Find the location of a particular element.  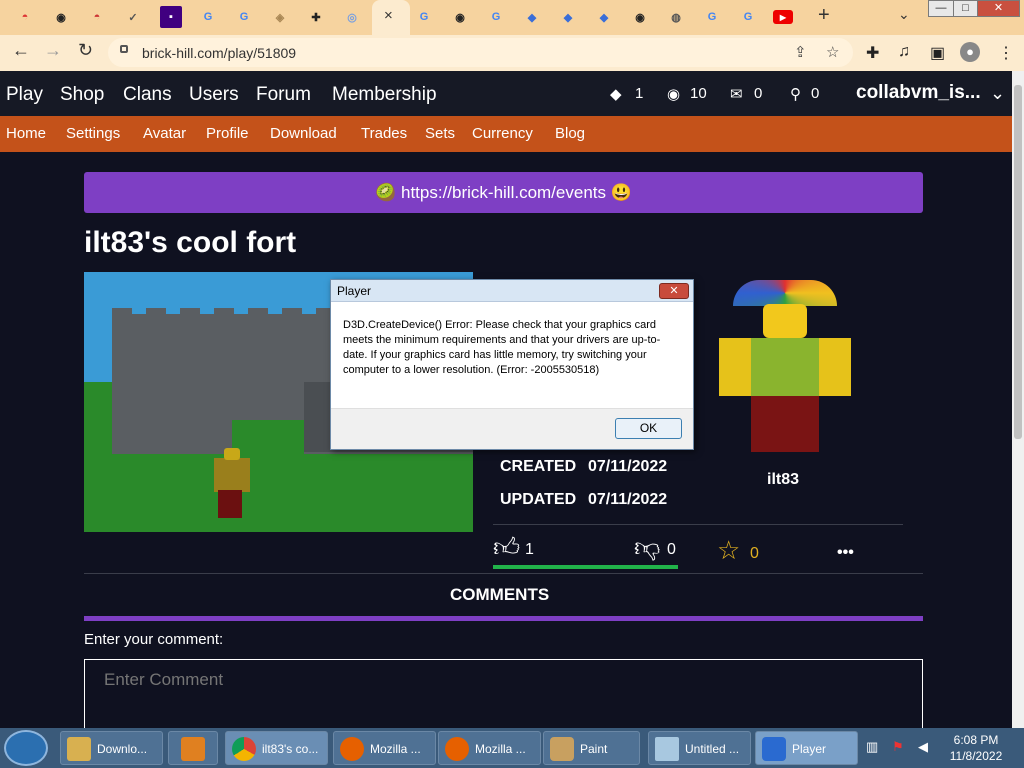

firefox-icon is located at coordinates (457, 749).